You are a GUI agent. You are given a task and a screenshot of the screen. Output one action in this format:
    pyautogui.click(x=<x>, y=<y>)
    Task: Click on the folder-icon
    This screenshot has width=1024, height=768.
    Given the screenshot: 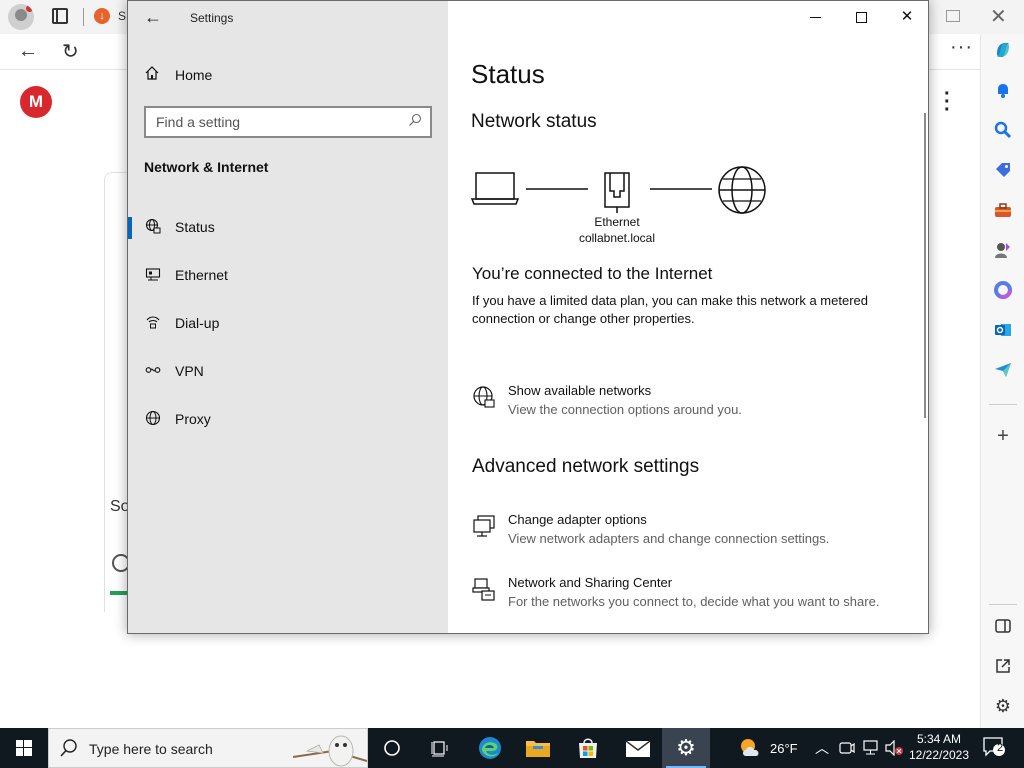 What is the action you would take?
    pyautogui.click(x=538, y=749)
    